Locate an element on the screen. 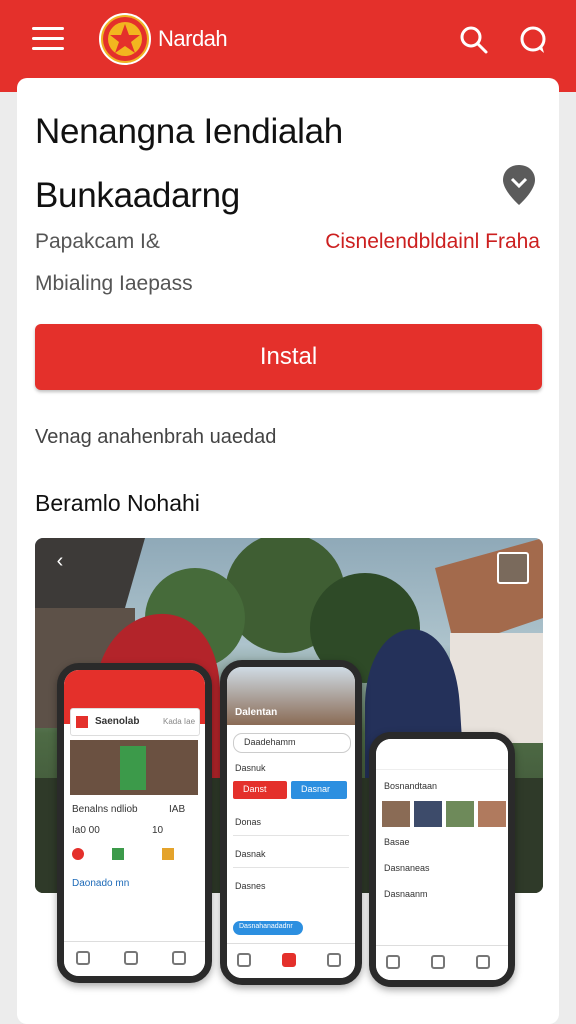 The height and width of the screenshot is (1024, 576). phone-middle-search: Daadehamm is located at coordinates (292, 743).